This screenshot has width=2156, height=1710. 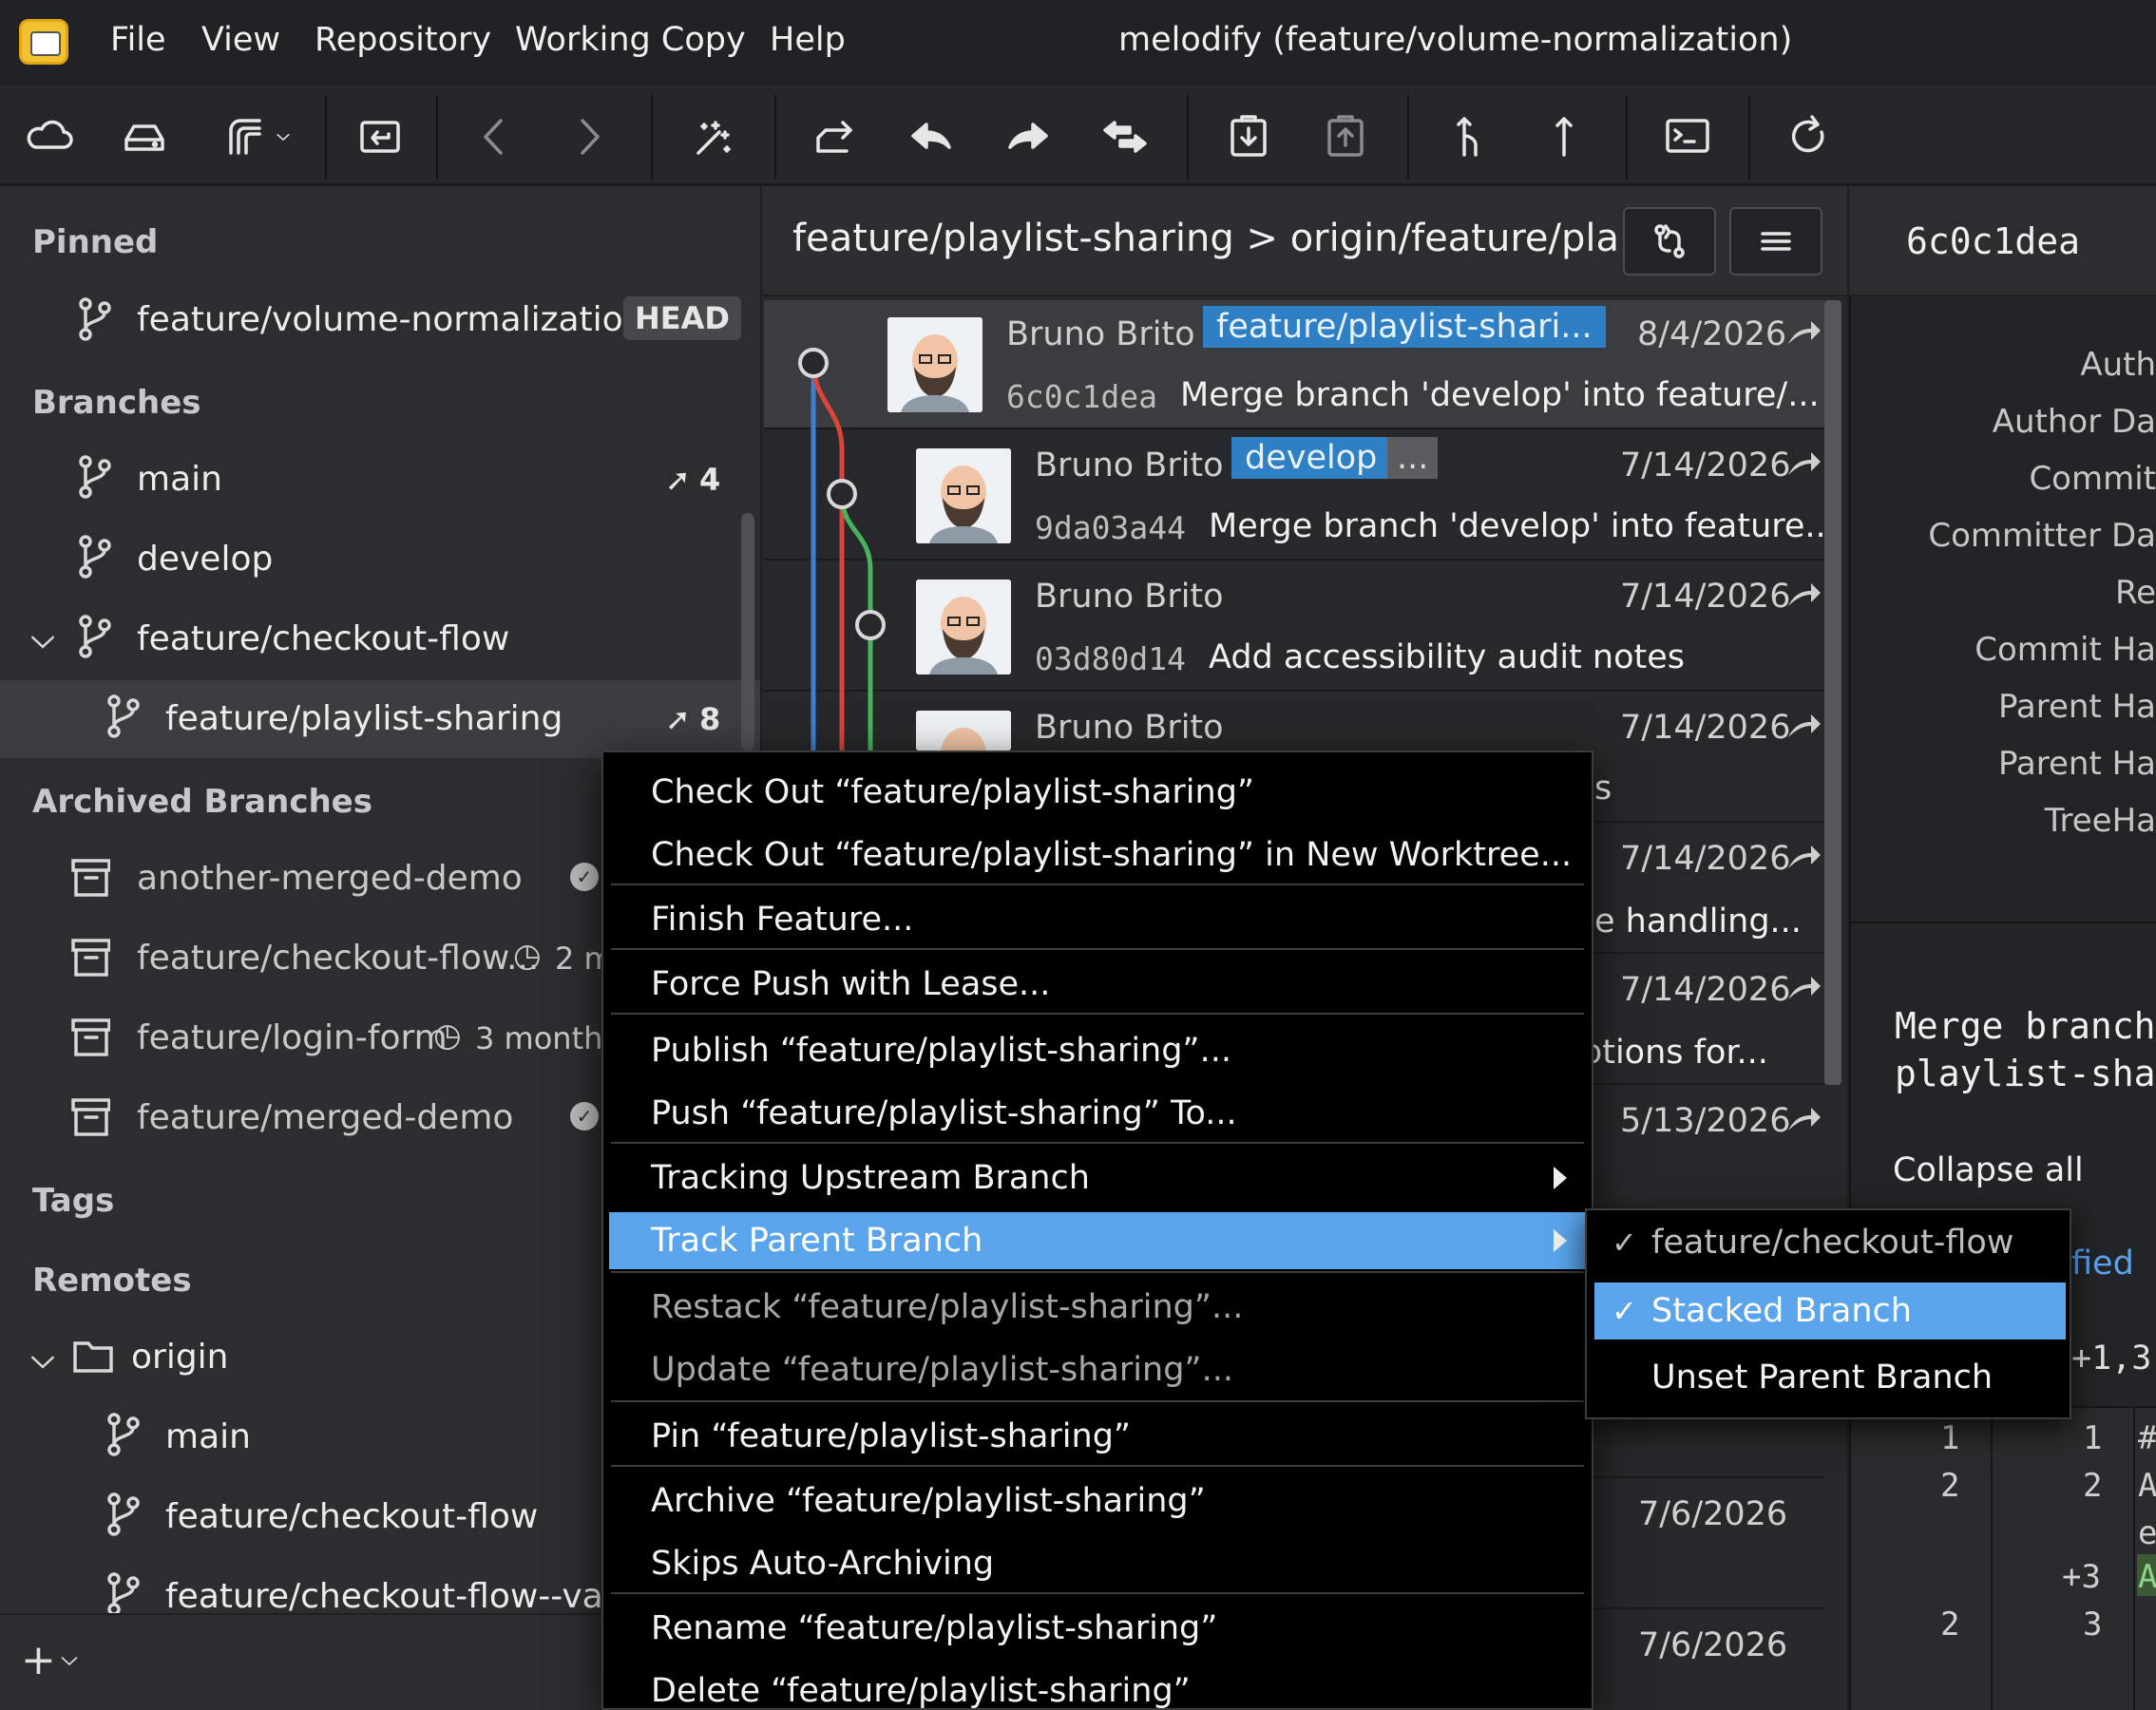 I want to click on menu-item-delete: Delete “feature/playlist-sharing”, so click(x=1097, y=1686).